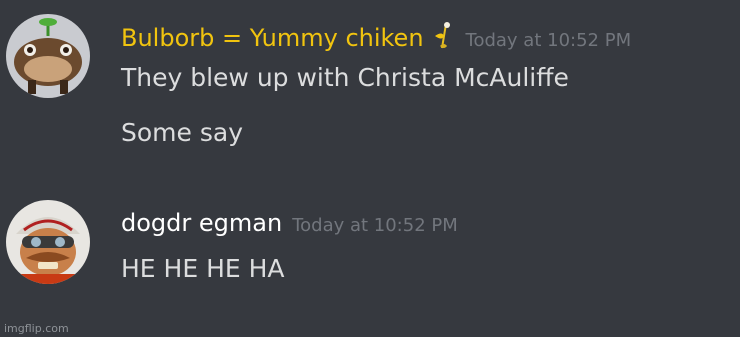  What do you see at coordinates (203, 268) in the screenshot?
I see `message-text: HE HE HE HA` at bounding box center [203, 268].